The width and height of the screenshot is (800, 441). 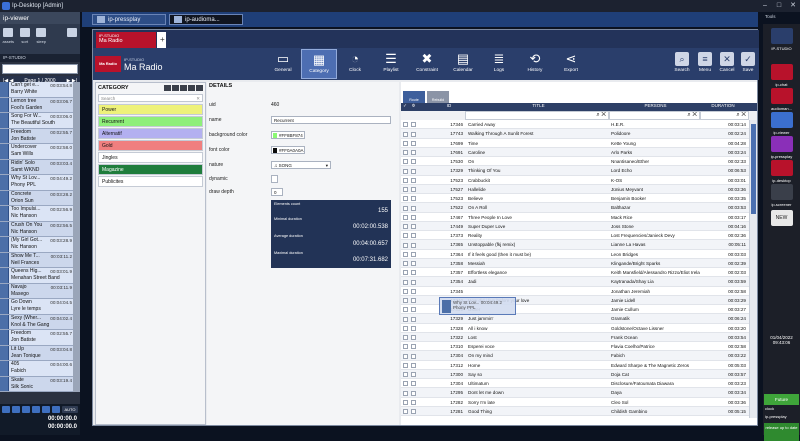 I want to click on draw-depth-input: 0, so click(x=277, y=192).